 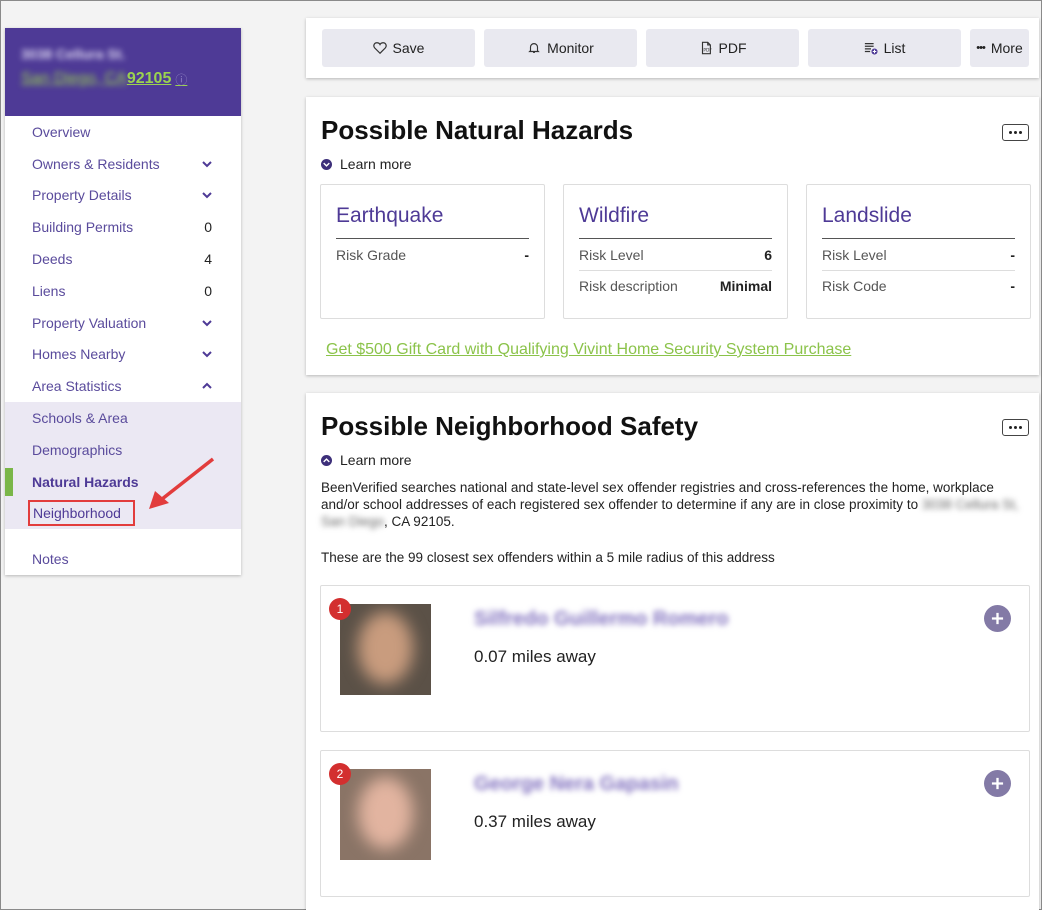 What do you see at coordinates (675, 285) in the screenshot?
I see `hazard-row: Risk description Minimal` at bounding box center [675, 285].